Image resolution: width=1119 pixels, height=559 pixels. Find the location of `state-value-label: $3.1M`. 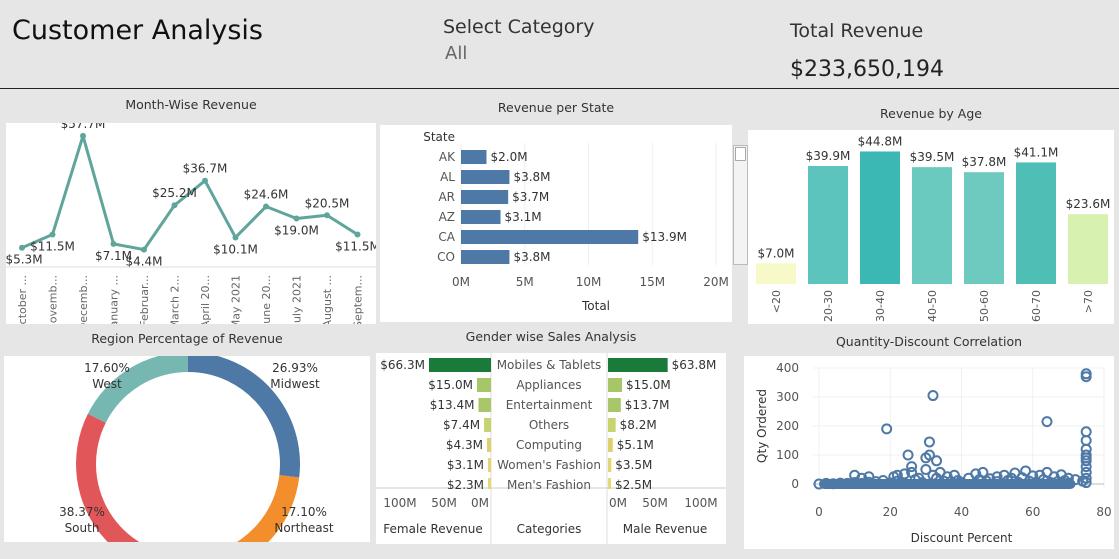

state-value-label: $3.1M is located at coordinates (523, 217).